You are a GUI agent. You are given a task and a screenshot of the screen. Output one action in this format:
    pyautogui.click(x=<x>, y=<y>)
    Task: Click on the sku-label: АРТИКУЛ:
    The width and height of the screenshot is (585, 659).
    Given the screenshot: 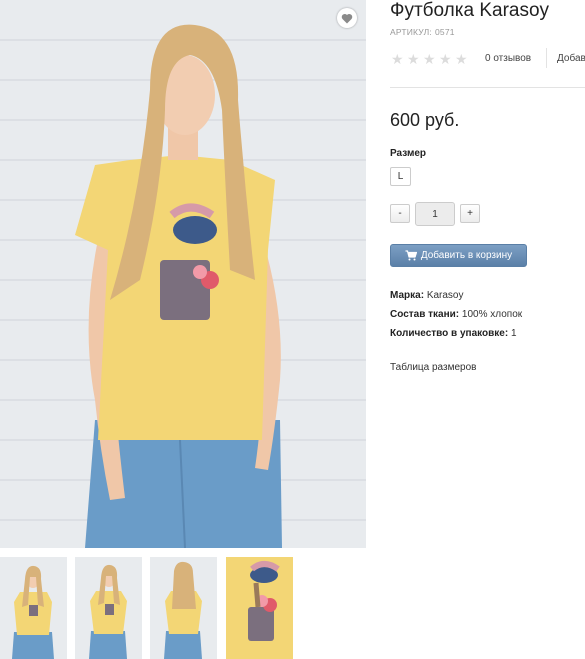 What is the action you would take?
    pyautogui.click(x=411, y=32)
    